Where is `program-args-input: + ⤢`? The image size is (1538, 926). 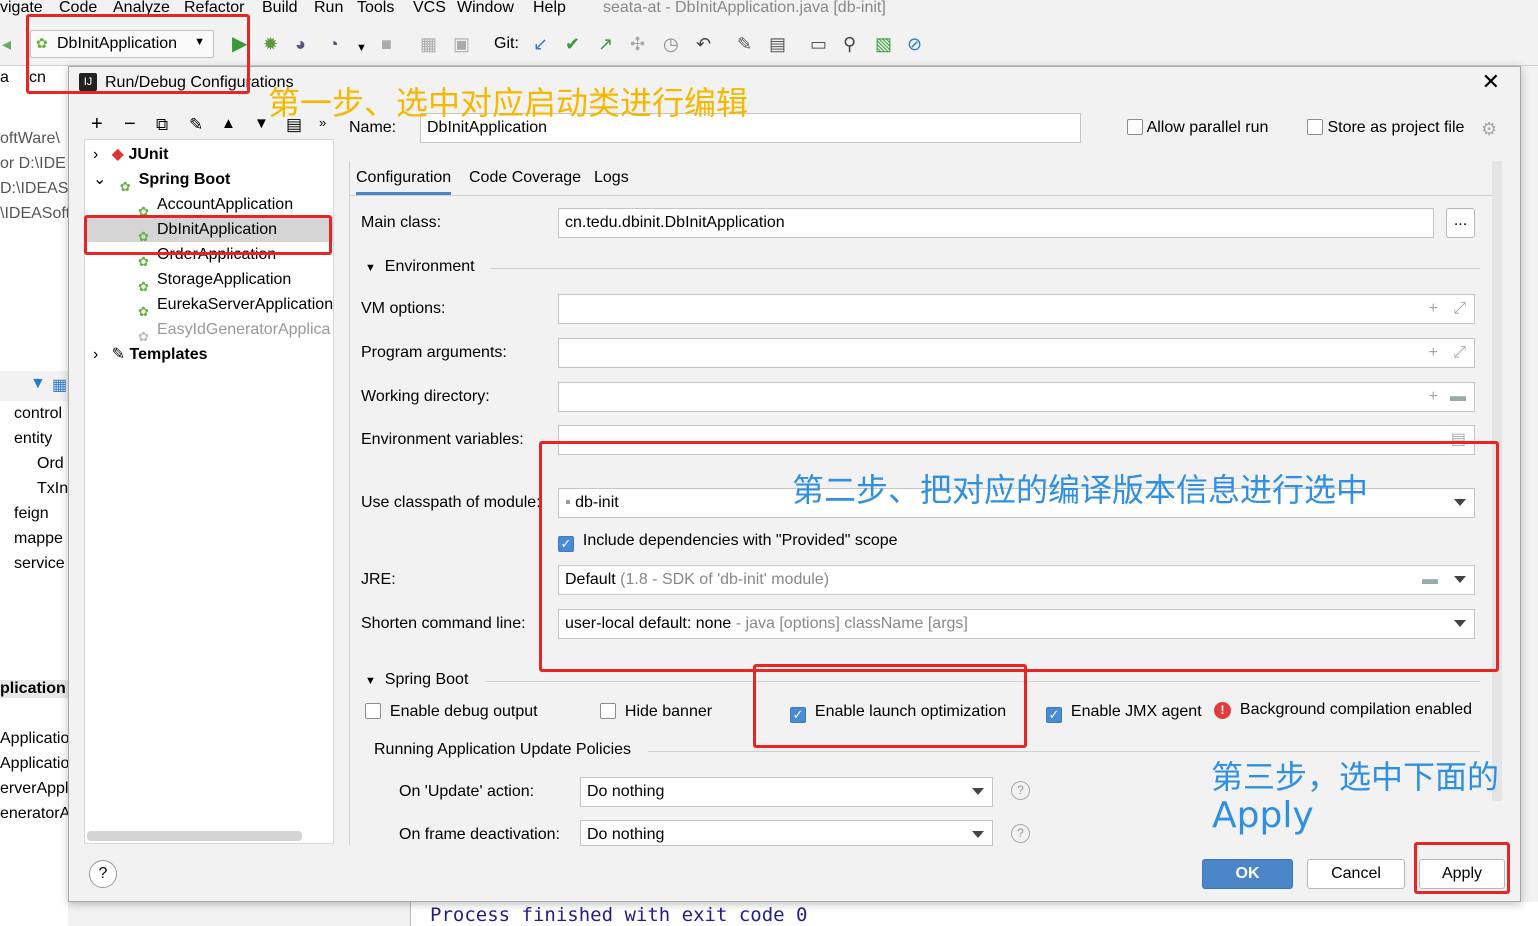 program-args-input: + ⤢ is located at coordinates (1016, 353).